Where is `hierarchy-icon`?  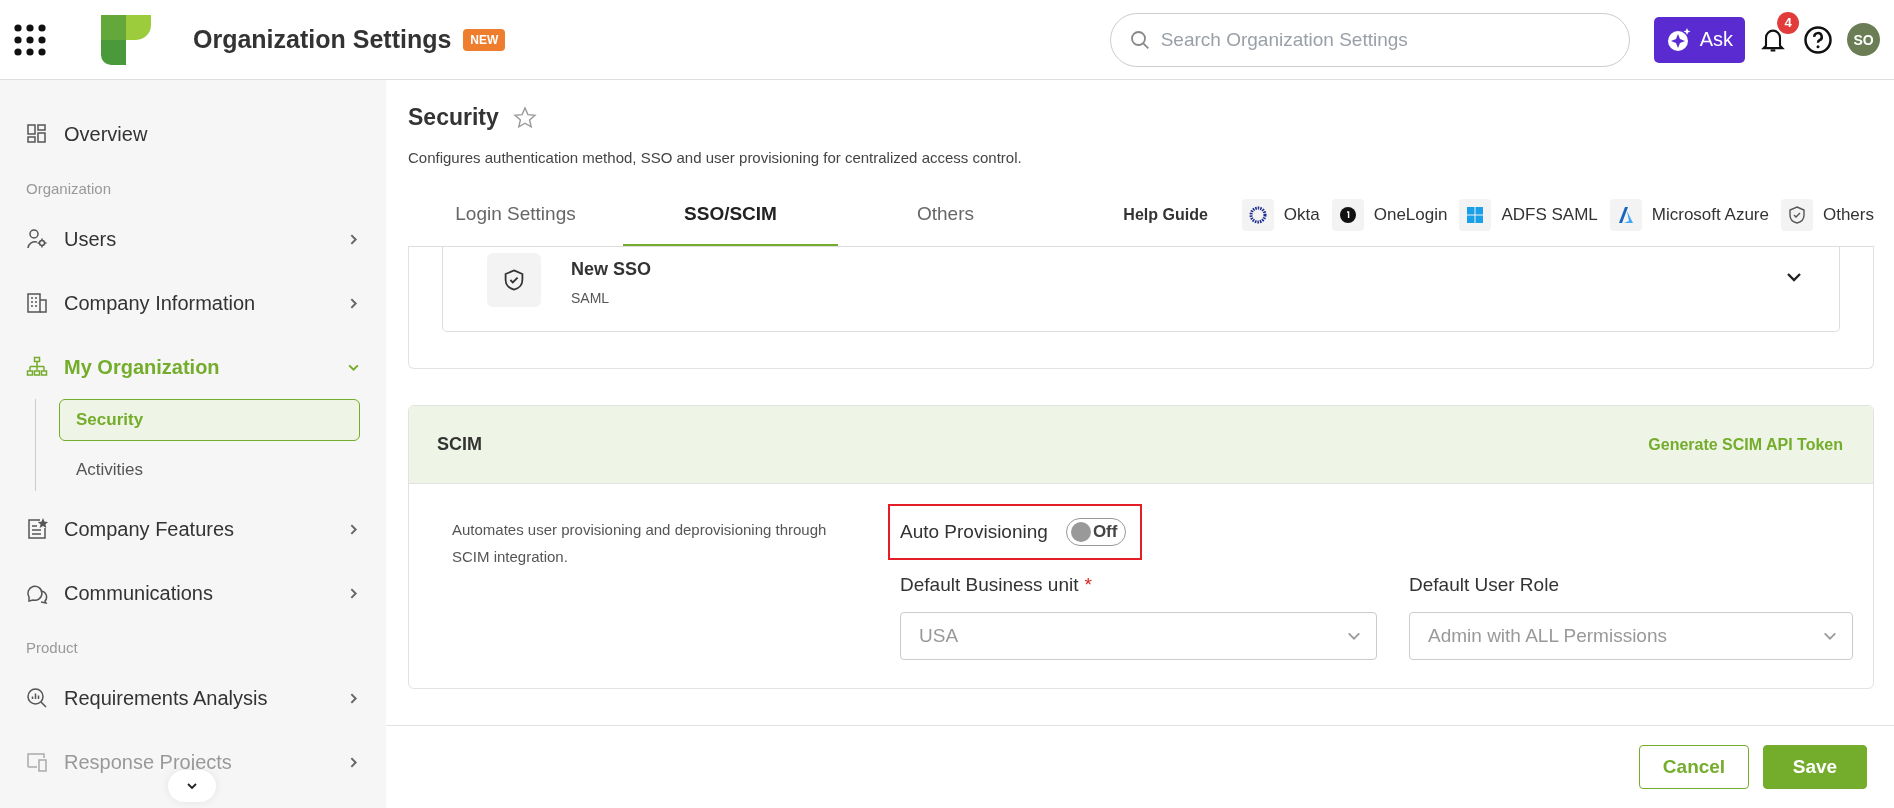
hierarchy-icon is located at coordinates (37, 367).